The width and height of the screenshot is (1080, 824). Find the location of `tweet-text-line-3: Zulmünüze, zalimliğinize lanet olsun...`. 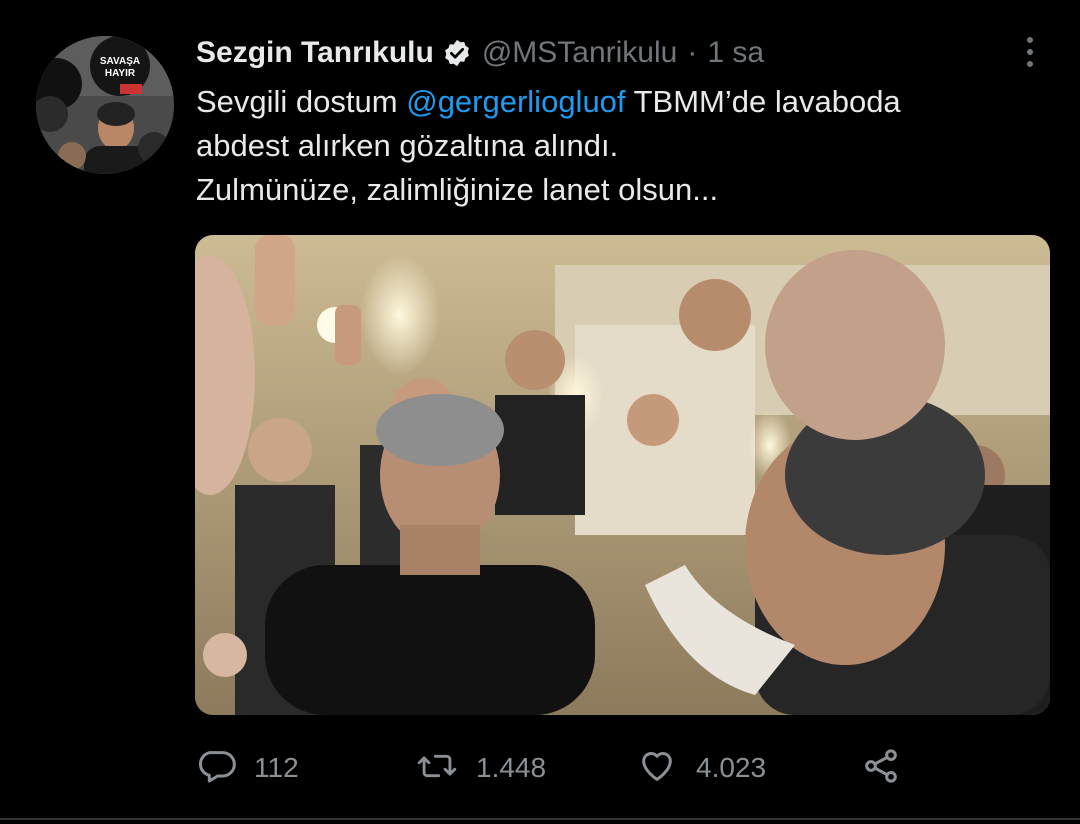

tweet-text-line-3: Zulmünüze, zalimliğinize lanet olsun... is located at coordinates (457, 189).